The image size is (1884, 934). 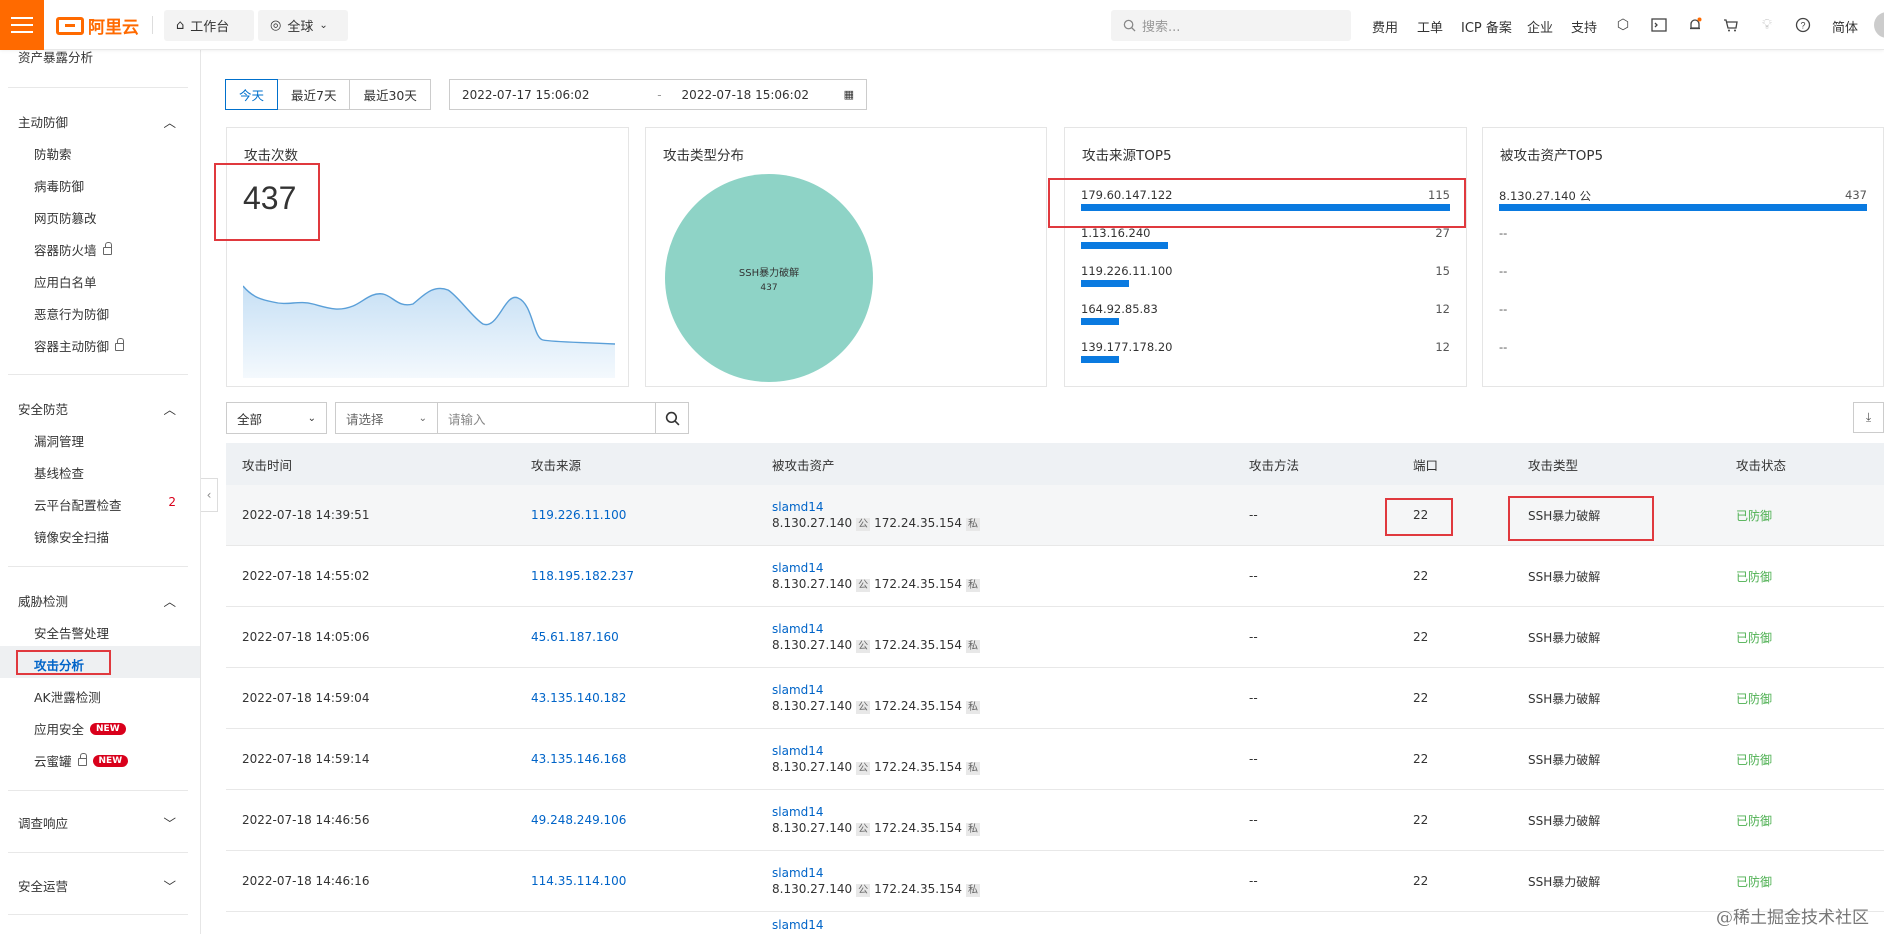 What do you see at coordinates (97, 408) in the screenshot?
I see `sidebar-group-security-prevention: 安全防范 ︿` at bounding box center [97, 408].